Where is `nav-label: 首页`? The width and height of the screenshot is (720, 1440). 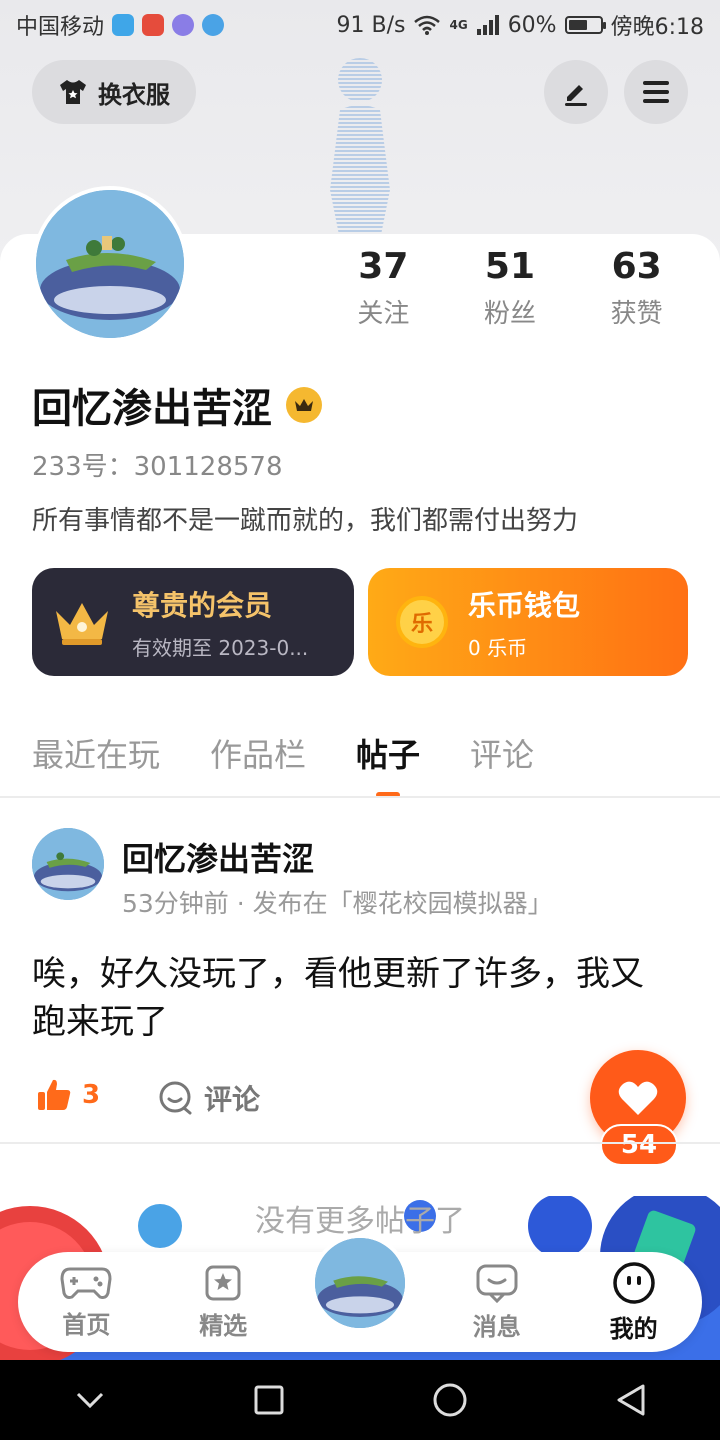 nav-label: 首页 is located at coordinates (86, 1324).